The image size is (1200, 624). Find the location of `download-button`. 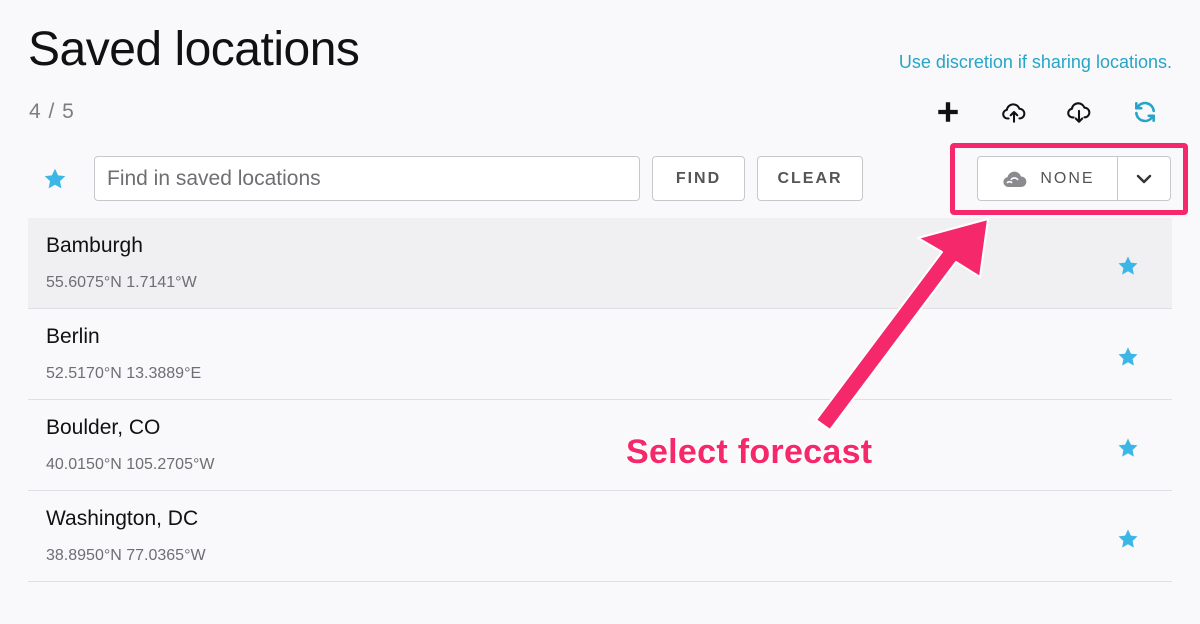

download-button is located at coordinates (1079, 112).